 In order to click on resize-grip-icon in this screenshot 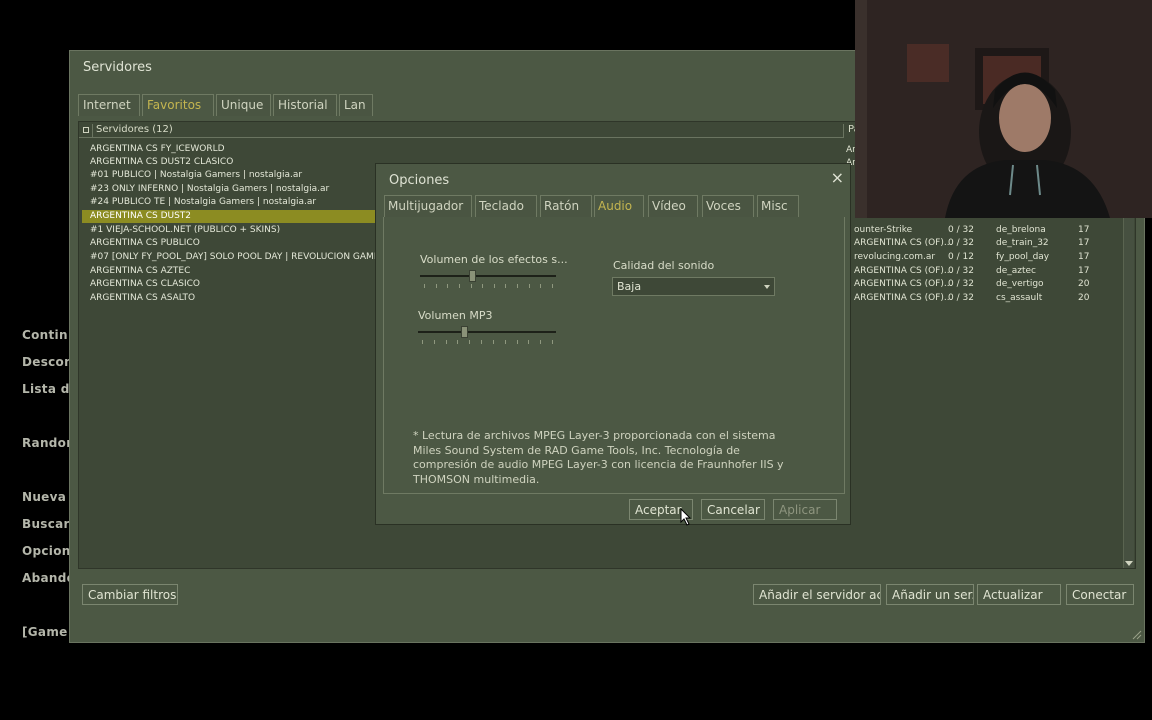, I will do `click(1137, 635)`.